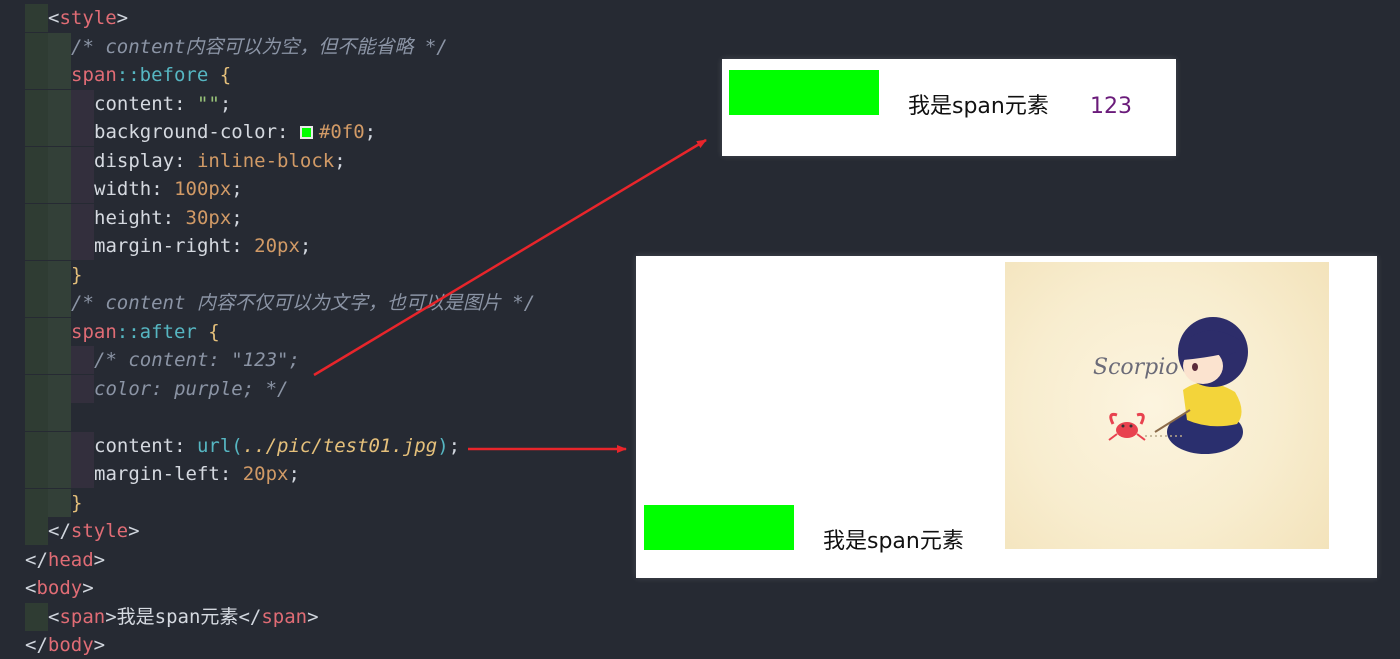 The height and width of the screenshot is (659, 1400). I want to click on span-text: 我是span元素, so click(893, 541).